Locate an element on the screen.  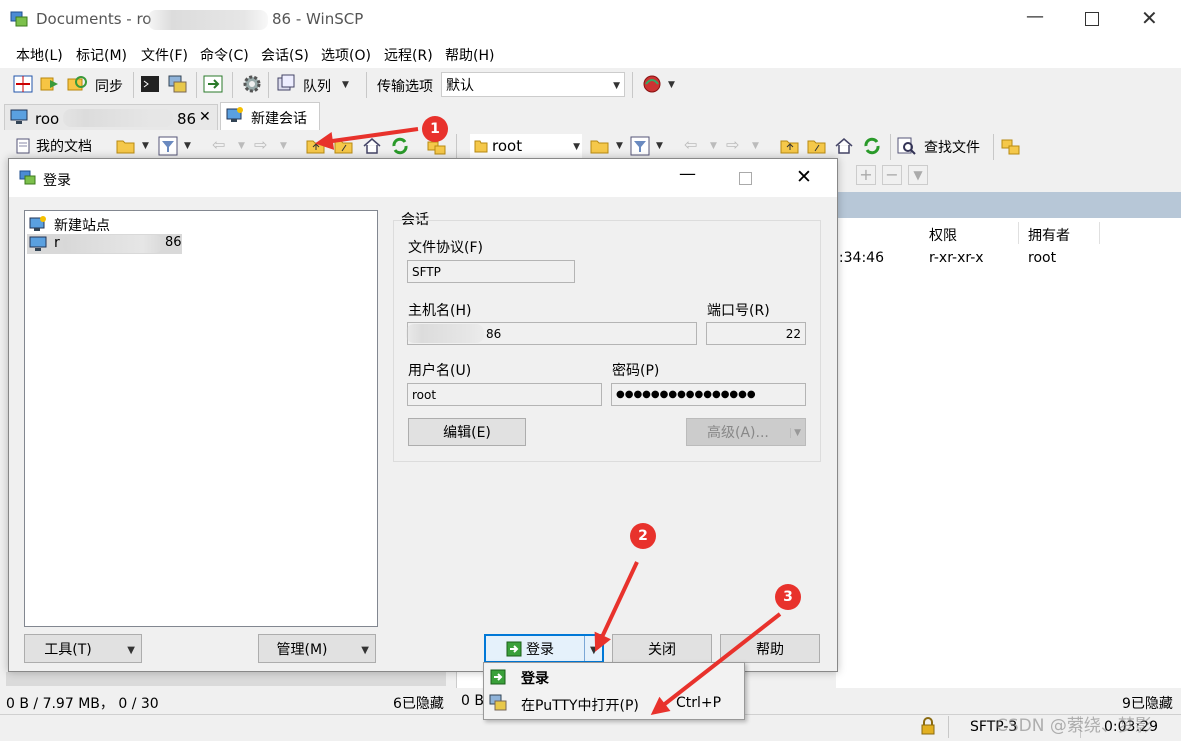
tools-button: 工具(T) ▼ is located at coordinates (83, 648).